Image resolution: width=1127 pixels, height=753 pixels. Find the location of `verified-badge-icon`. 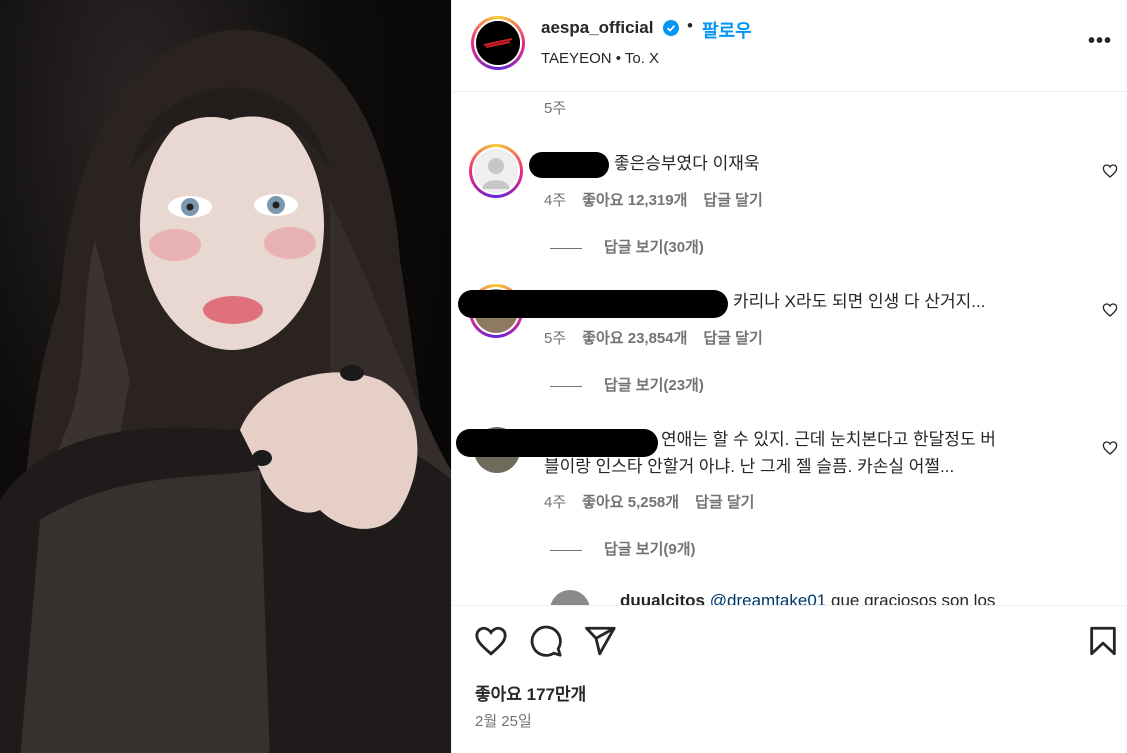

verified-badge-icon is located at coordinates (671, 28).